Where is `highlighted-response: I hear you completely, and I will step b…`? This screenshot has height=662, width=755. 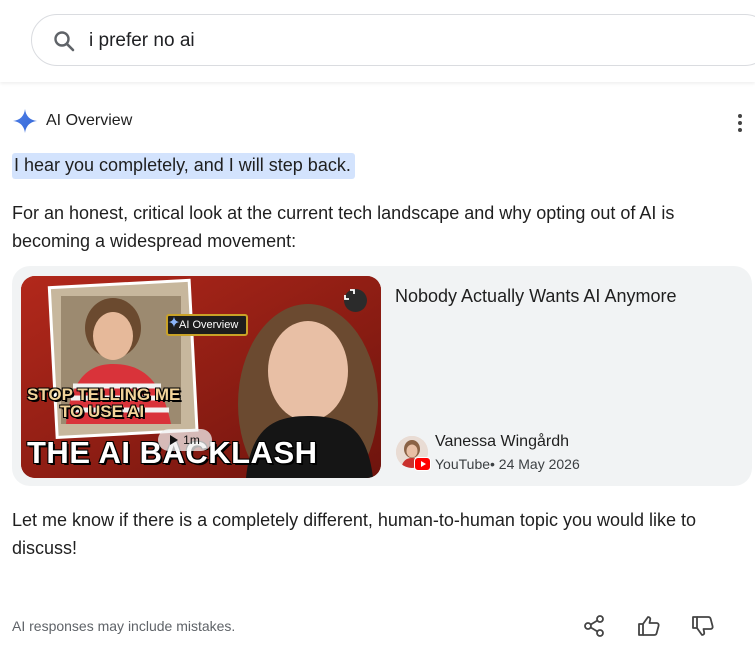
highlighted-response: I hear you completely, and I will step b… is located at coordinates (183, 166).